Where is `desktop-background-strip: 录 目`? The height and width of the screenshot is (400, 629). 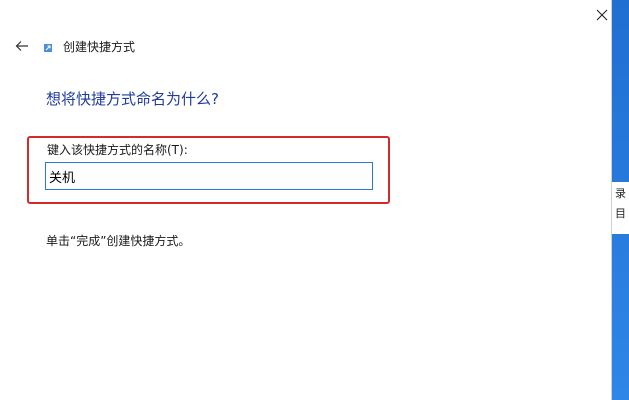 desktop-background-strip: 录 目 is located at coordinates (620, 200).